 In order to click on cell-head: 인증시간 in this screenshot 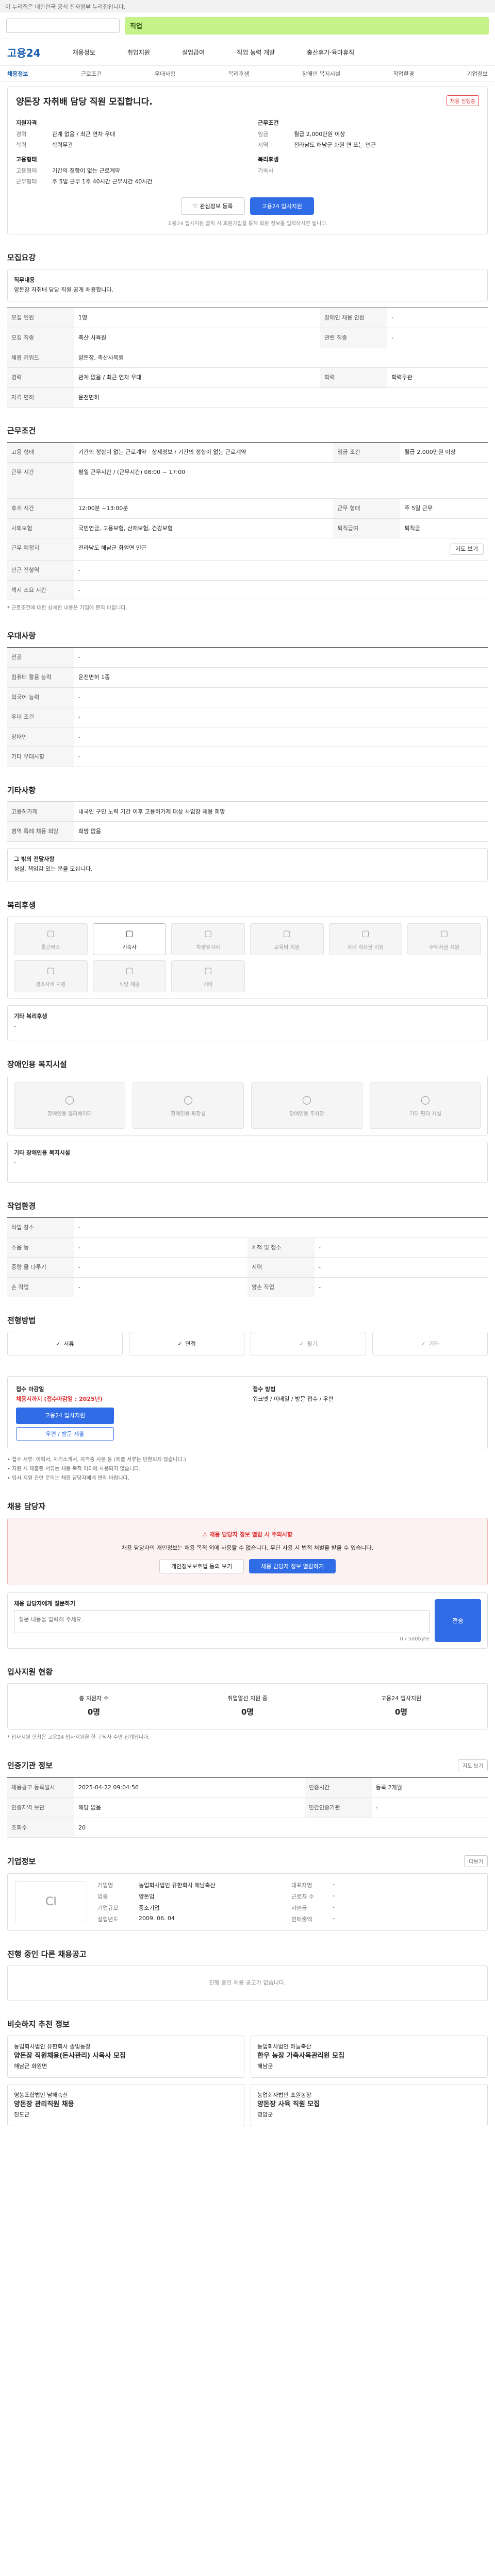, I will do `click(338, 1787)`.